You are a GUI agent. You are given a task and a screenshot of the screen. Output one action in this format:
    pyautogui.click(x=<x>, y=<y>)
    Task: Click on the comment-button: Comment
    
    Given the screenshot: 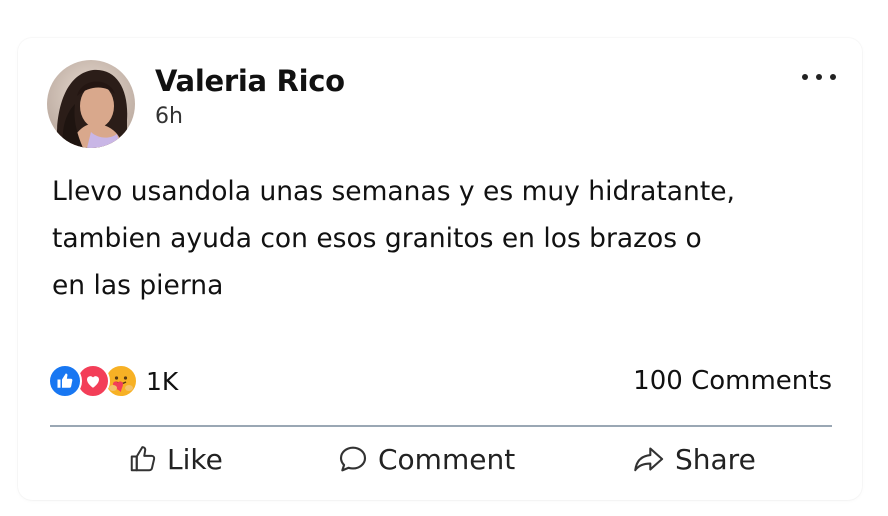 What is the action you would take?
    pyautogui.click(x=426, y=459)
    